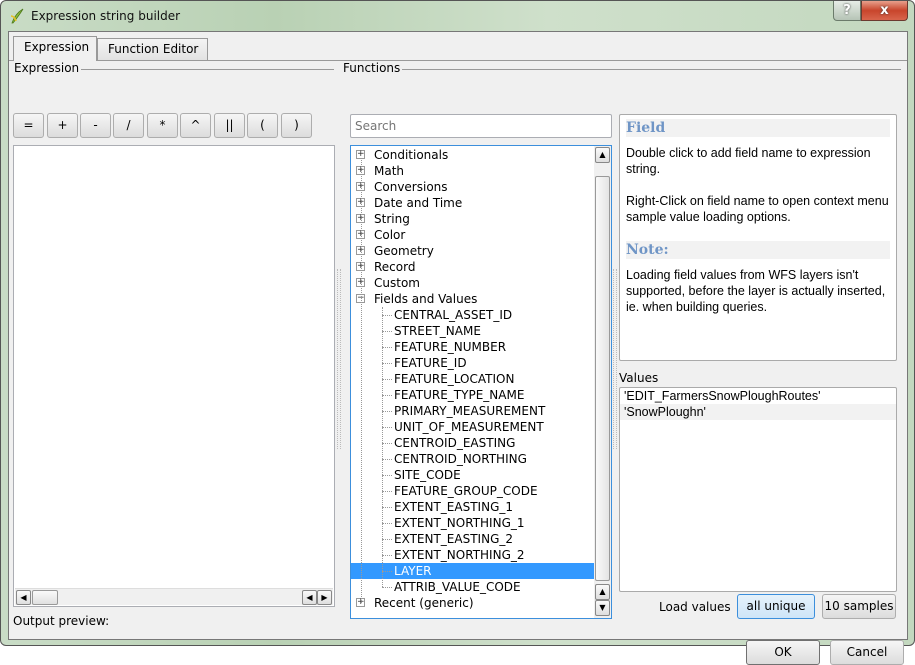 This screenshot has width=915, height=665. What do you see at coordinates (61, 621) in the screenshot?
I see `output-preview-label: Output preview:` at bounding box center [61, 621].